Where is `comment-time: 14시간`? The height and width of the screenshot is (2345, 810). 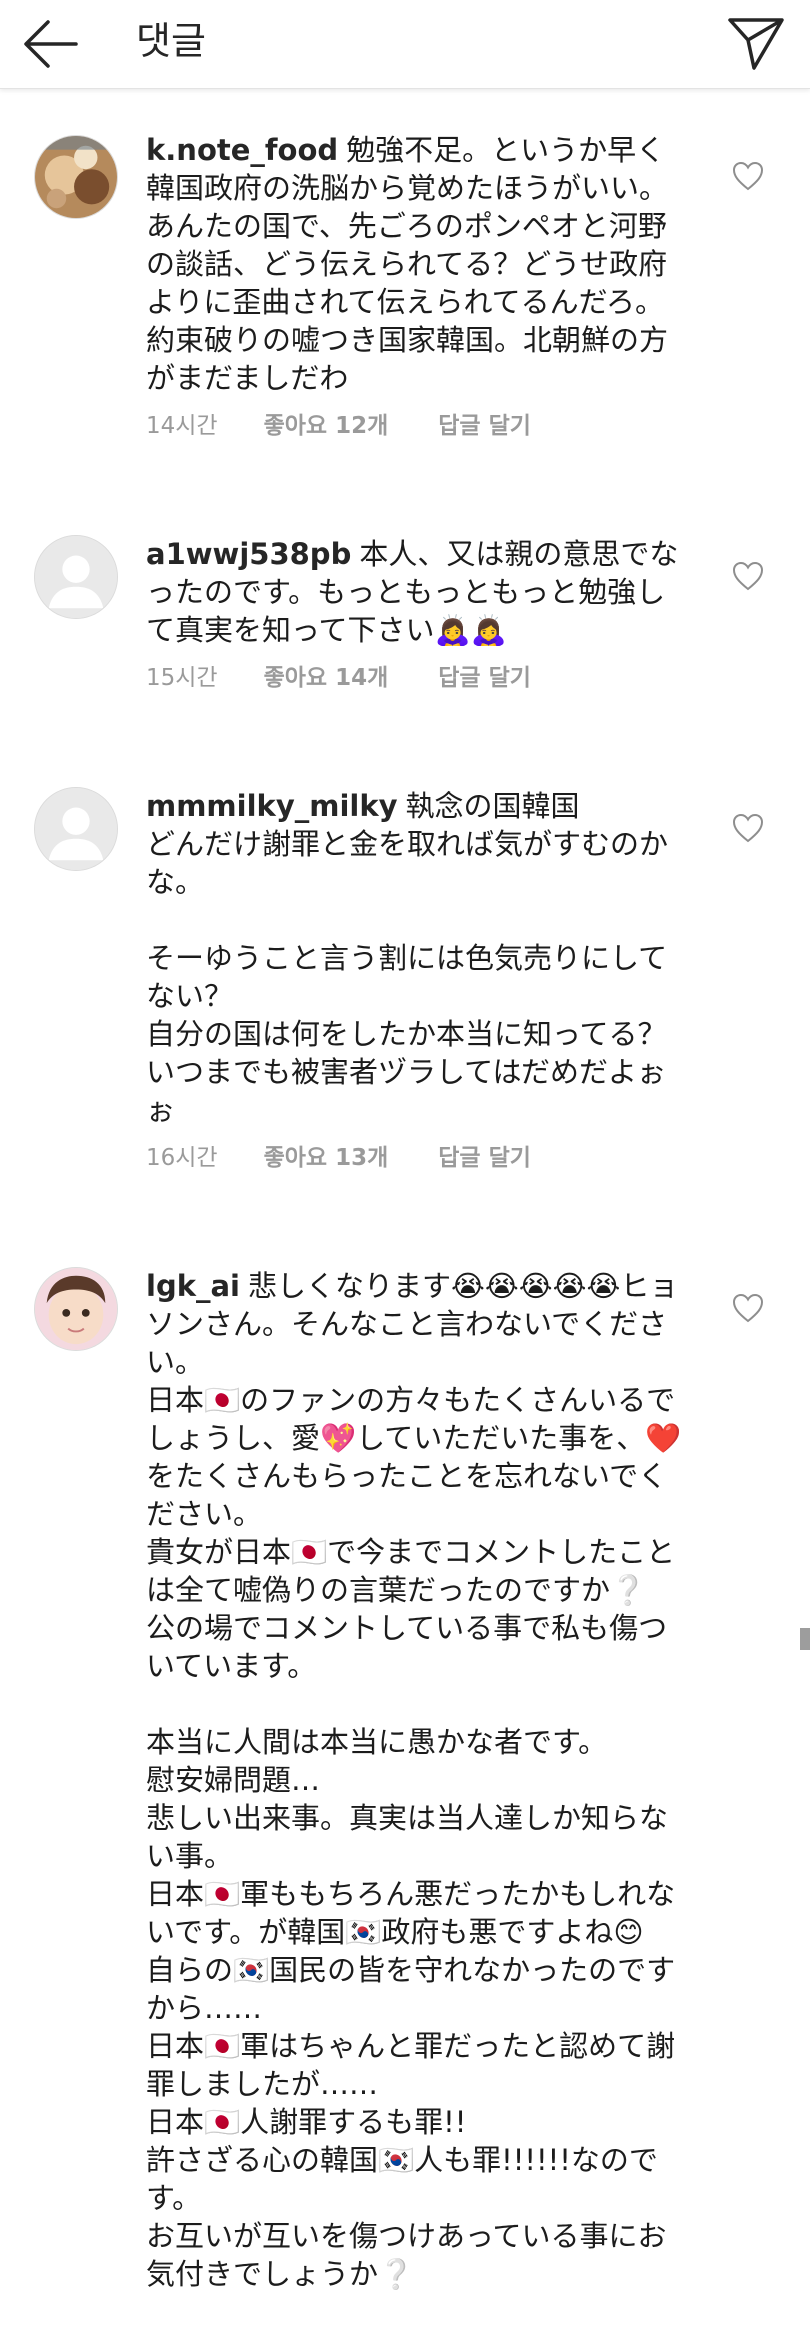
comment-time: 14시간 is located at coordinates (182, 426).